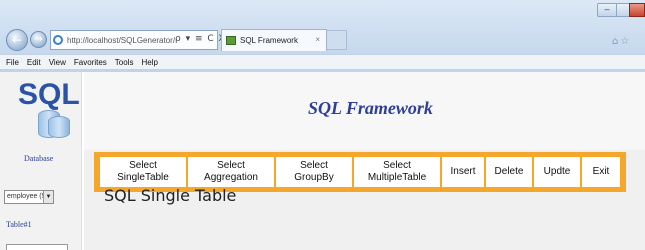 This screenshot has width=645, height=250. Describe the element at coordinates (314, 177) in the screenshot. I see `menu-label-line2: GroupBy` at that location.